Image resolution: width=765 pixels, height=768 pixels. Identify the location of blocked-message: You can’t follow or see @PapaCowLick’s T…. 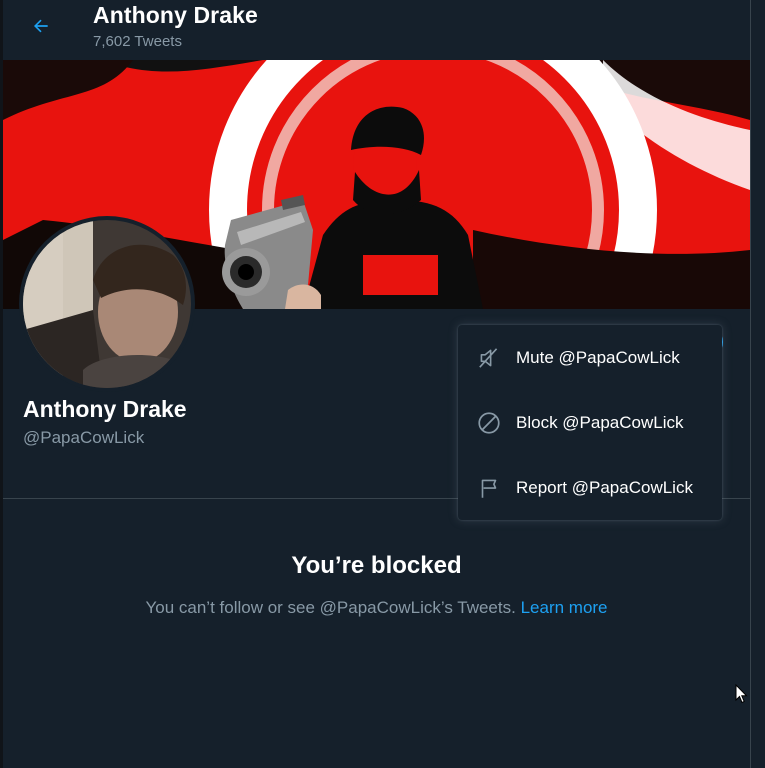
(376, 608).